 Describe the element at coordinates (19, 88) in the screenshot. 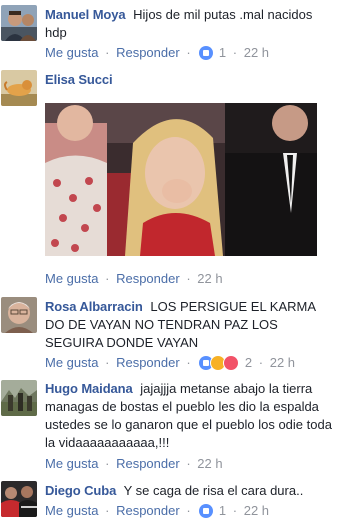

I see `avatar-elisa-succi` at that location.